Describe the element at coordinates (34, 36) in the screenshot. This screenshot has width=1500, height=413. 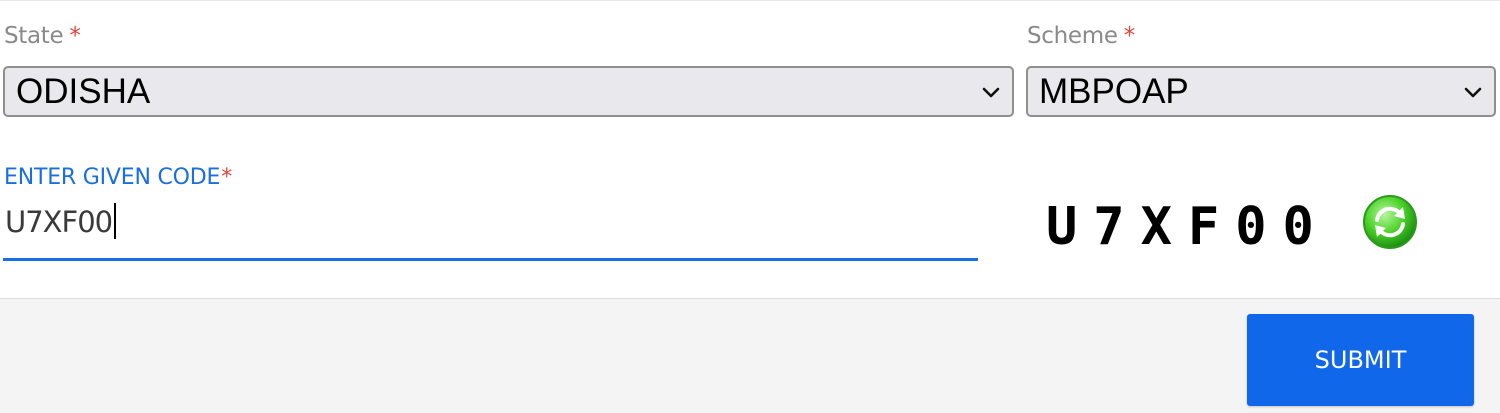
I see `state-label-text: State` at that location.